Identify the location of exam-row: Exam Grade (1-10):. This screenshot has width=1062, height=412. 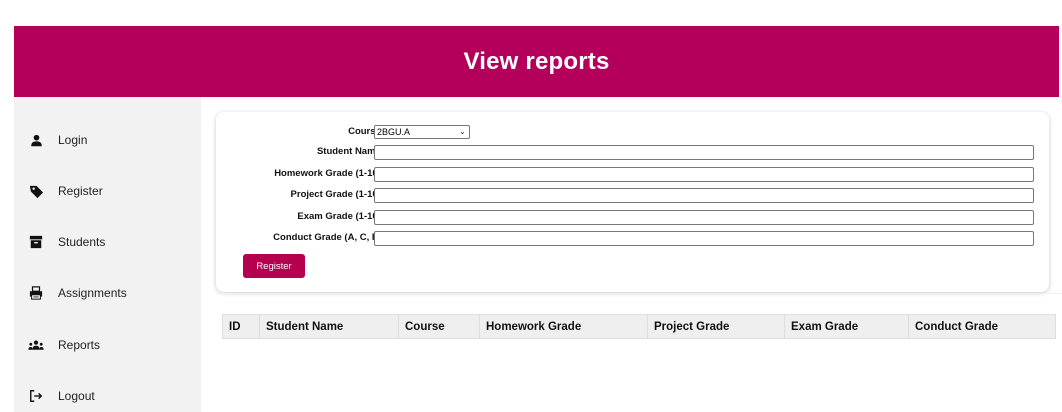
(632, 218).